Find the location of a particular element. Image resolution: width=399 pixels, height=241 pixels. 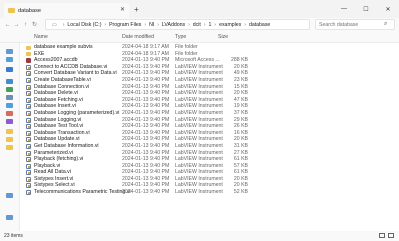

minimize-button: — is located at coordinates (344, 9).